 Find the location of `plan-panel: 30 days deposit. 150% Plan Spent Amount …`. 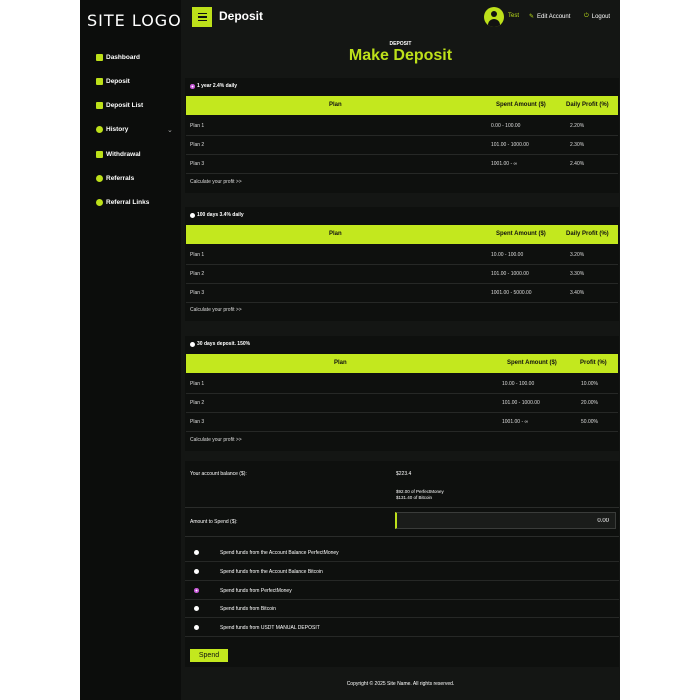

plan-panel: 30 days deposit. 150% Plan Spent Amount … is located at coordinates (402, 393).